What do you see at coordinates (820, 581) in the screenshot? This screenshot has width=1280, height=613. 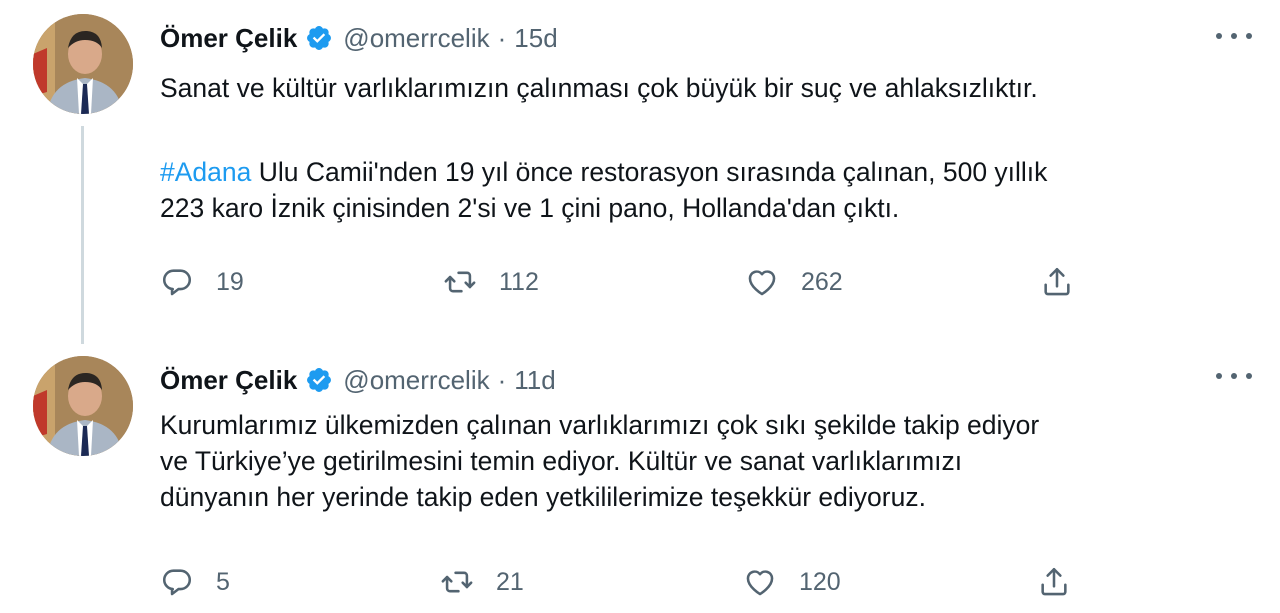 I see `like-count: 120` at bounding box center [820, 581].